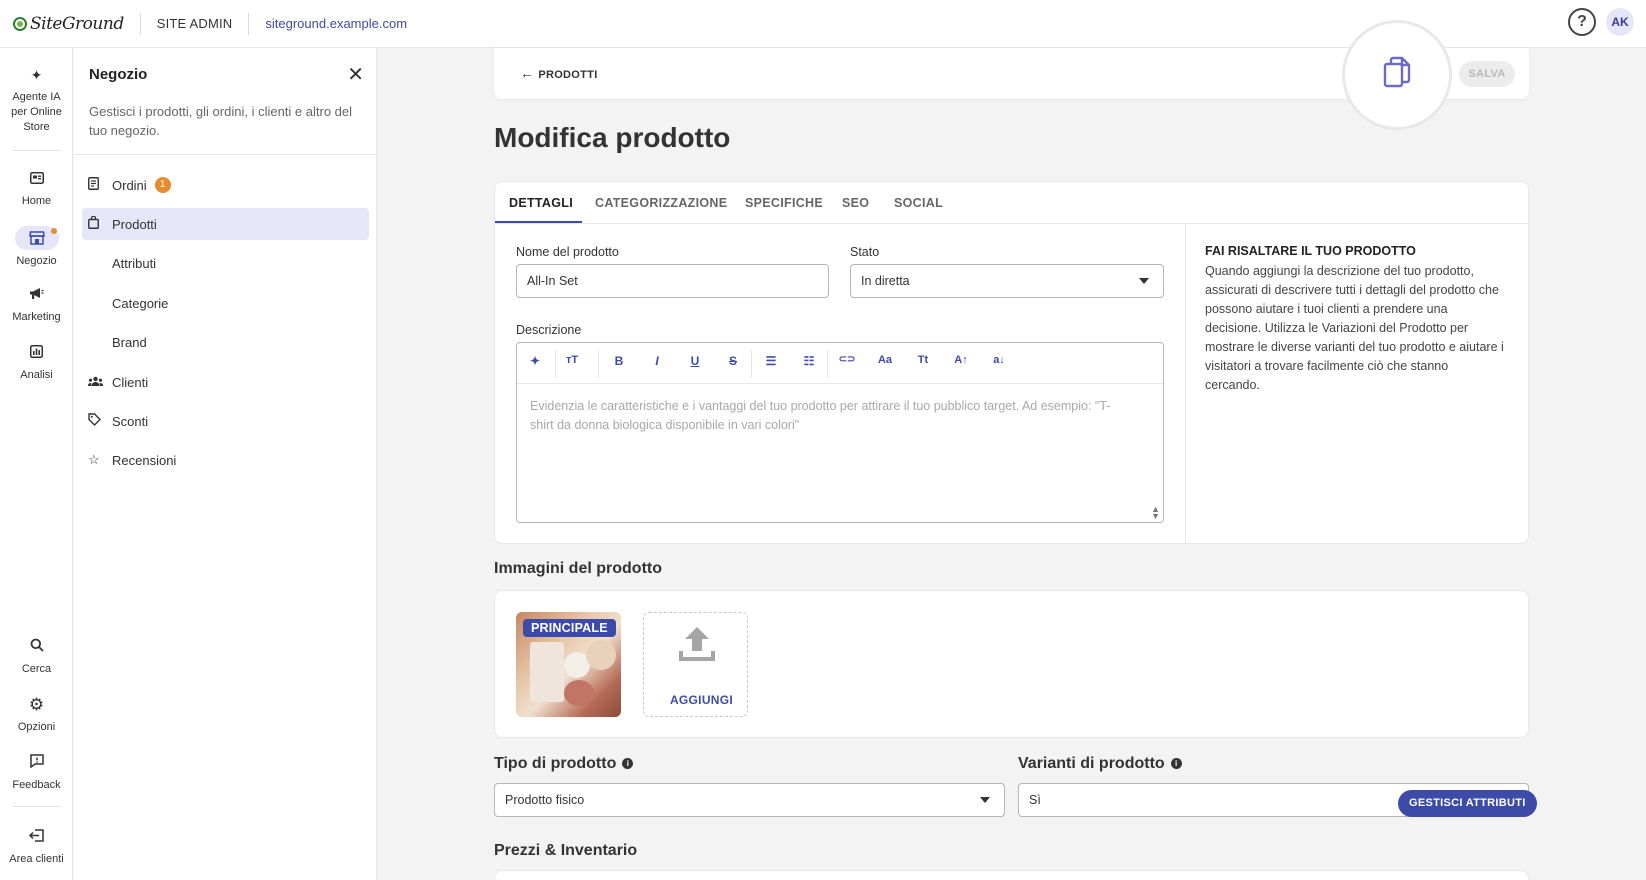 This screenshot has width=1646, height=880. I want to click on rail-label: Home, so click(36, 201).